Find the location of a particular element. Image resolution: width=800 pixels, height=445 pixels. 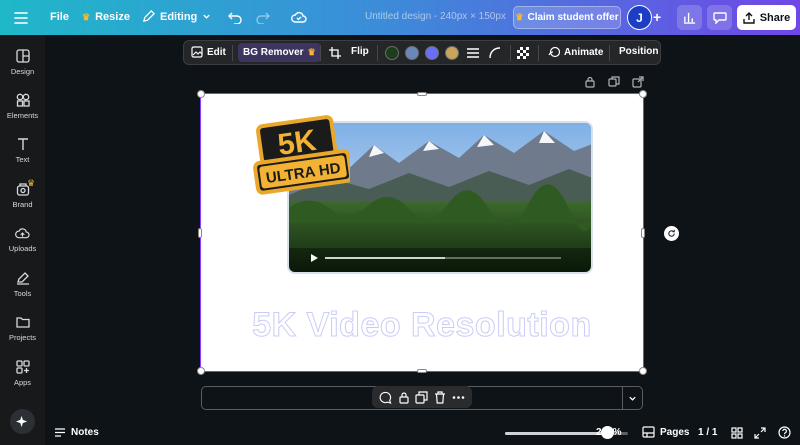

avatar: J is located at coordinates (639, 17).